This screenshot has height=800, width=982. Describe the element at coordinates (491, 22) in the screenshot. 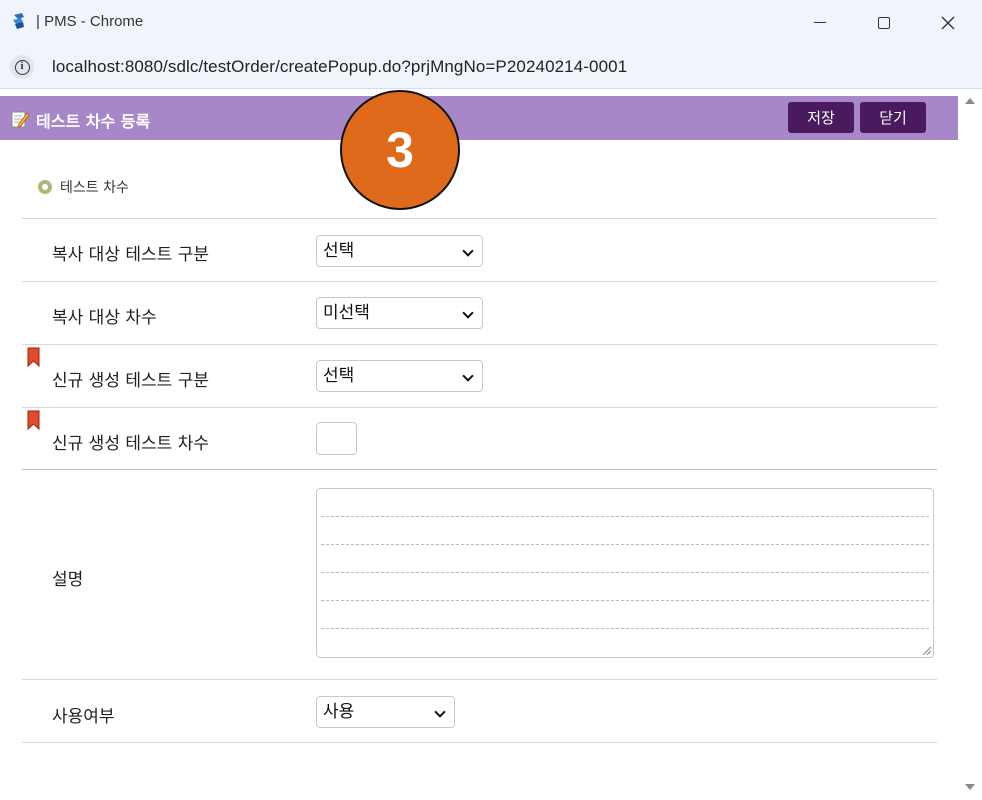

I see `window-titlebar: | PMS - Chrome` at that location.